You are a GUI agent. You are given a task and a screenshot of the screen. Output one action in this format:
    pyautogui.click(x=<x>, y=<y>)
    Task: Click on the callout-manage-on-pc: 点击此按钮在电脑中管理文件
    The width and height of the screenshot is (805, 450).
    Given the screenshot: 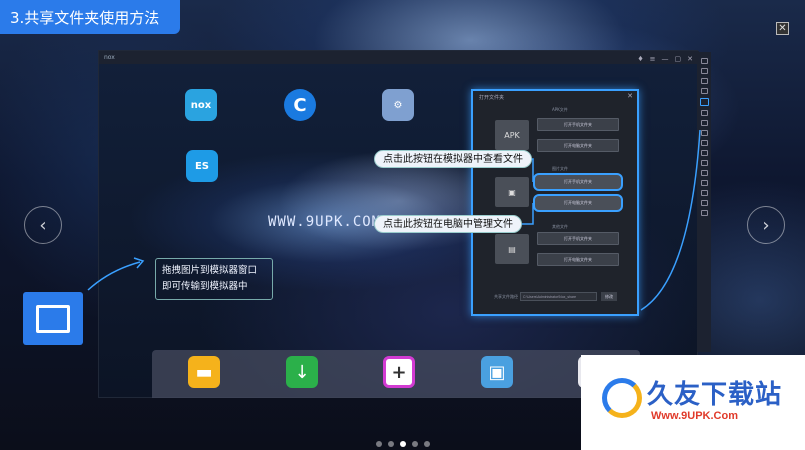 What is the action you would take?
    pyautogui.click(x=448, y=224)
    